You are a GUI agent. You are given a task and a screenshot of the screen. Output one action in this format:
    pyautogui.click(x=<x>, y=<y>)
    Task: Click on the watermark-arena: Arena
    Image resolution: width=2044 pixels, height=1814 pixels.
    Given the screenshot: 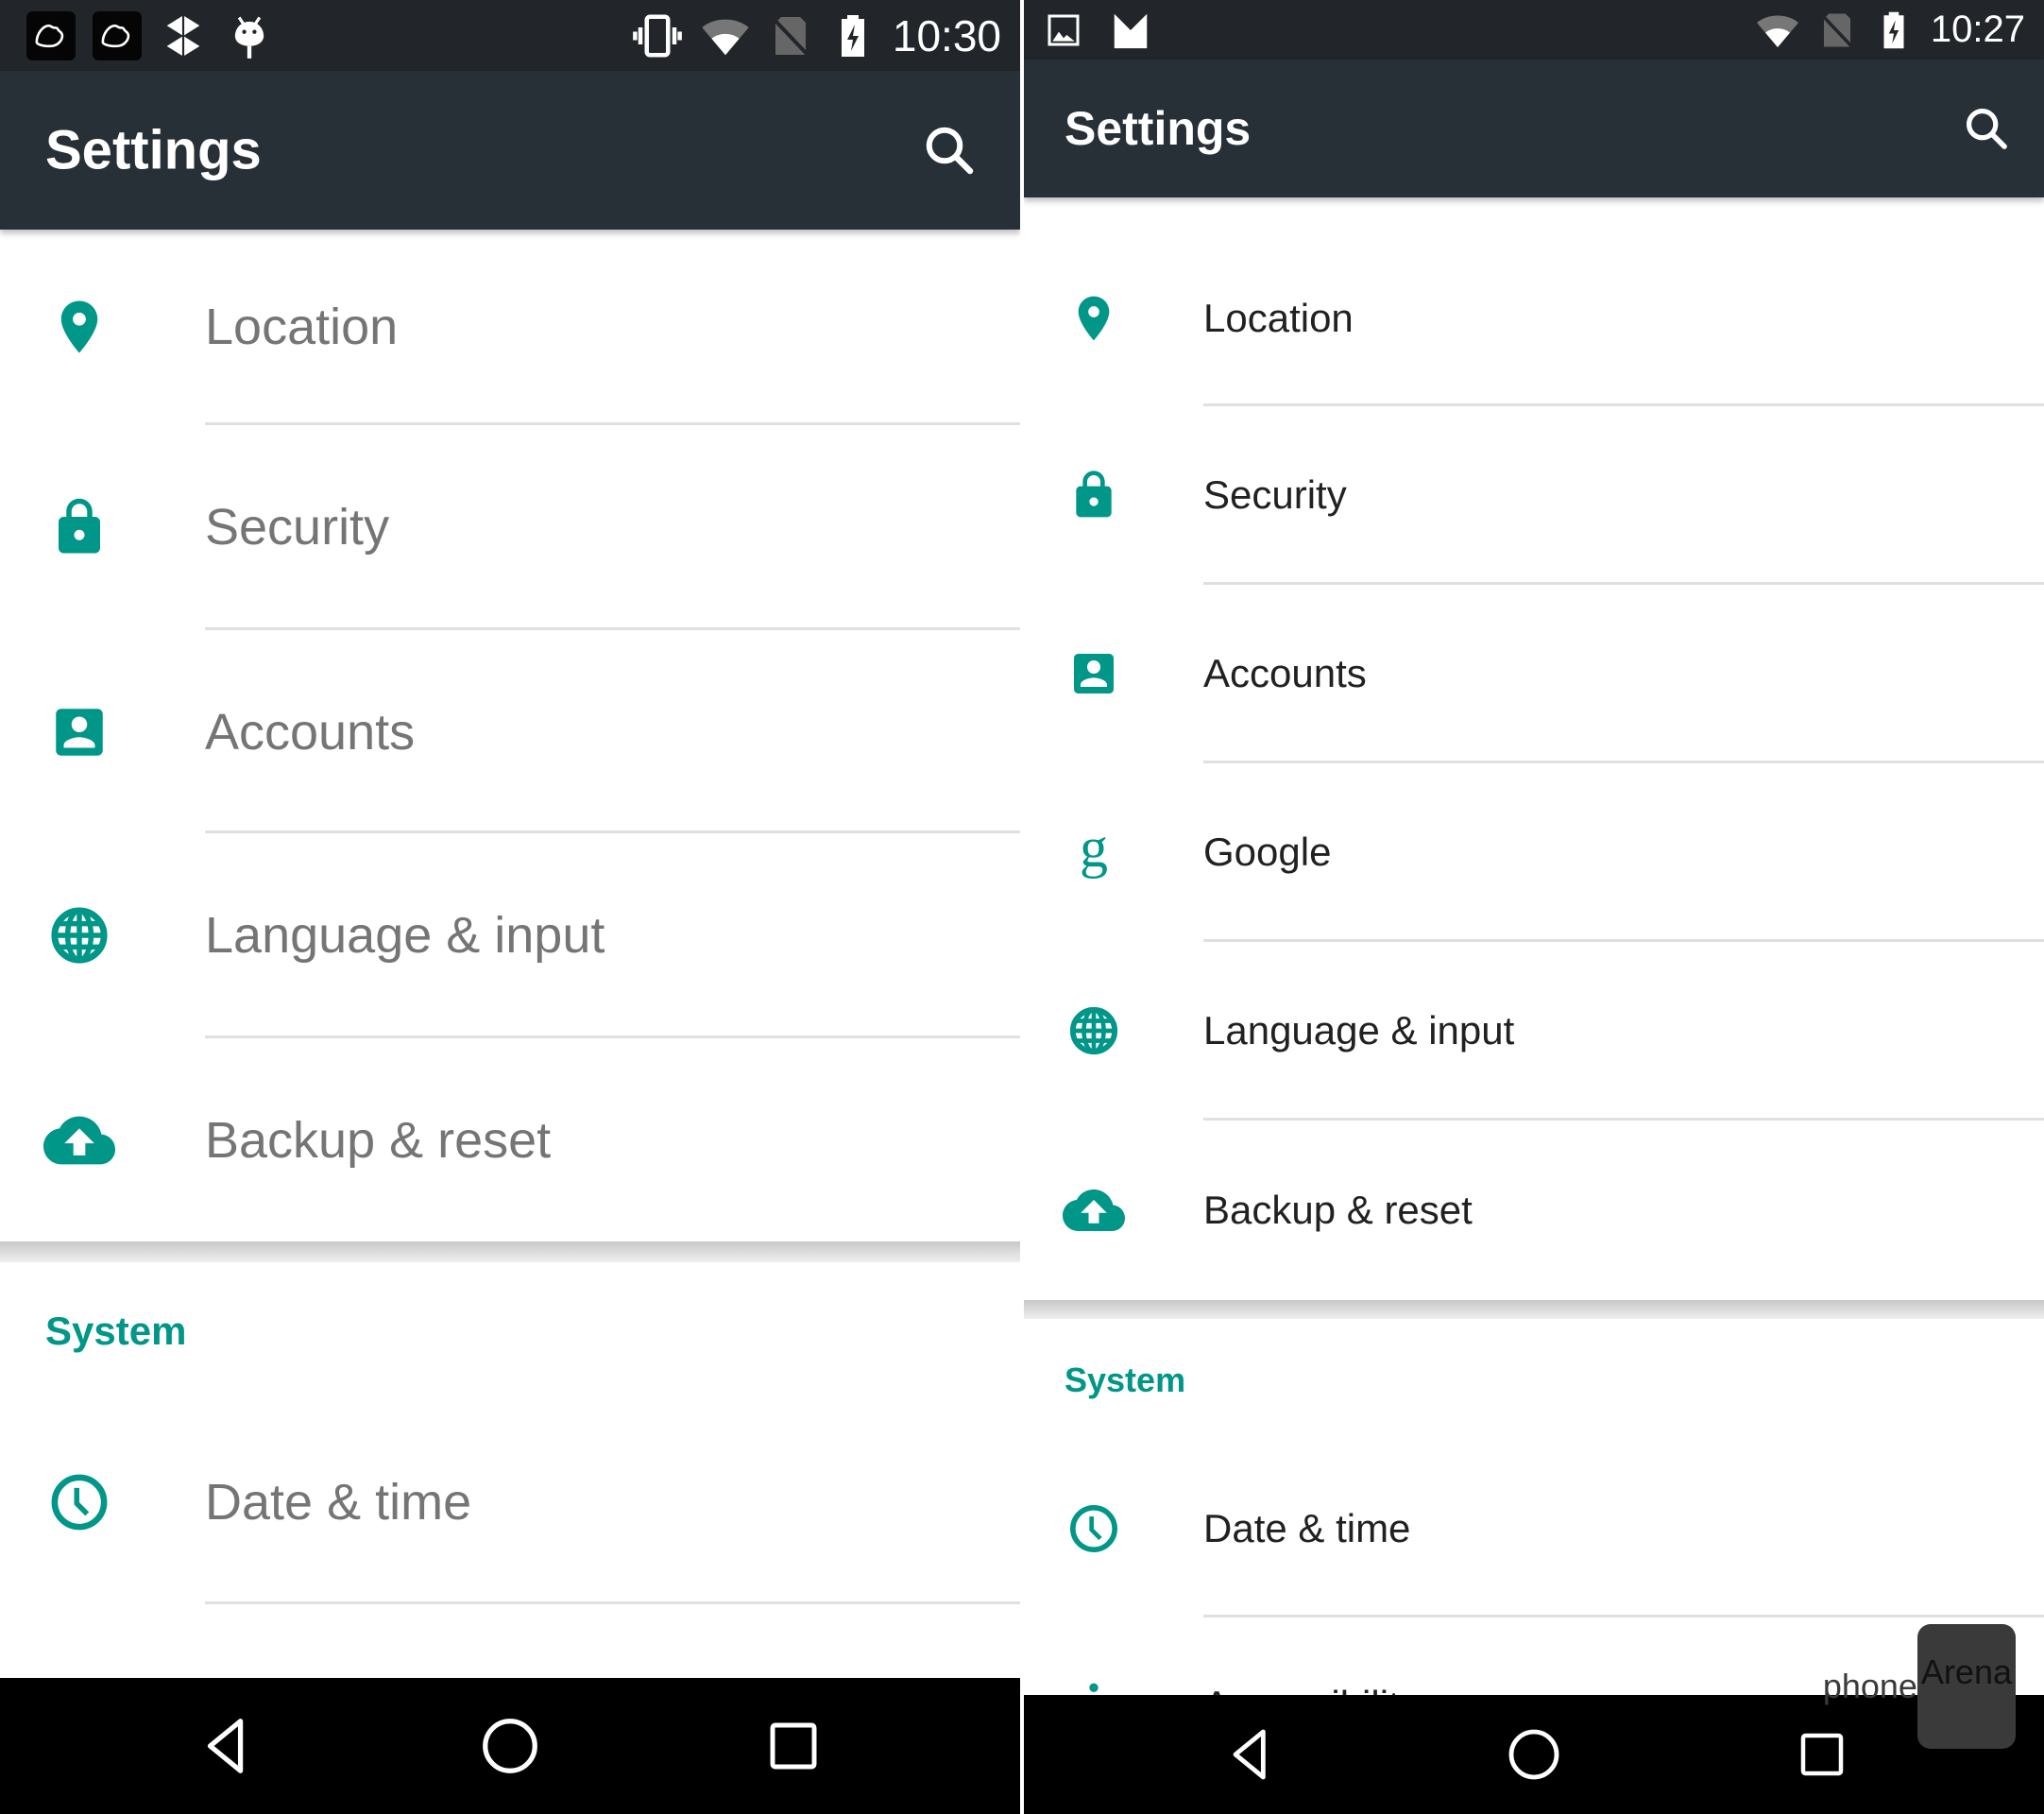 What is the action you would take?
    pyautogui.click(x=1966, y=1687)
    